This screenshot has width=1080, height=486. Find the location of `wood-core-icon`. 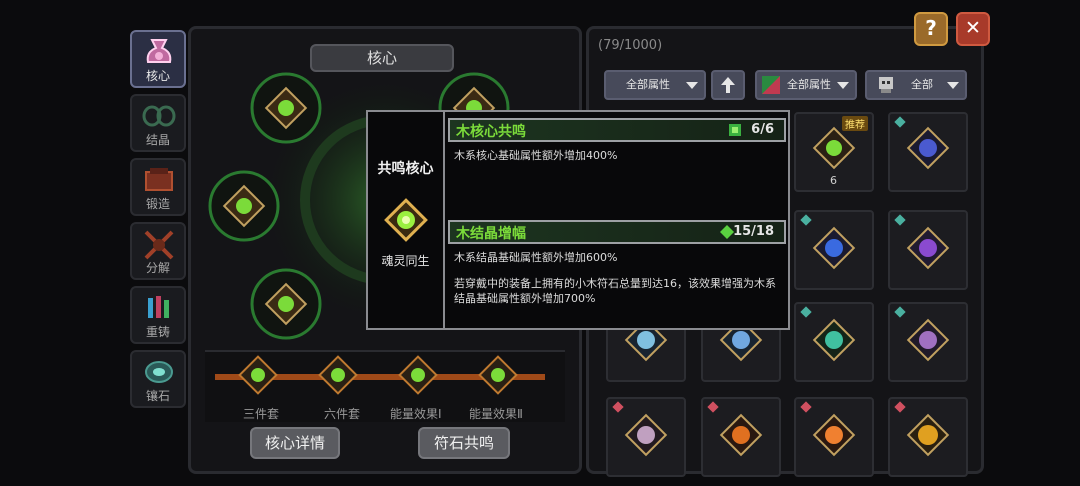

wood-core-icon is located at coordinates (735, 130).